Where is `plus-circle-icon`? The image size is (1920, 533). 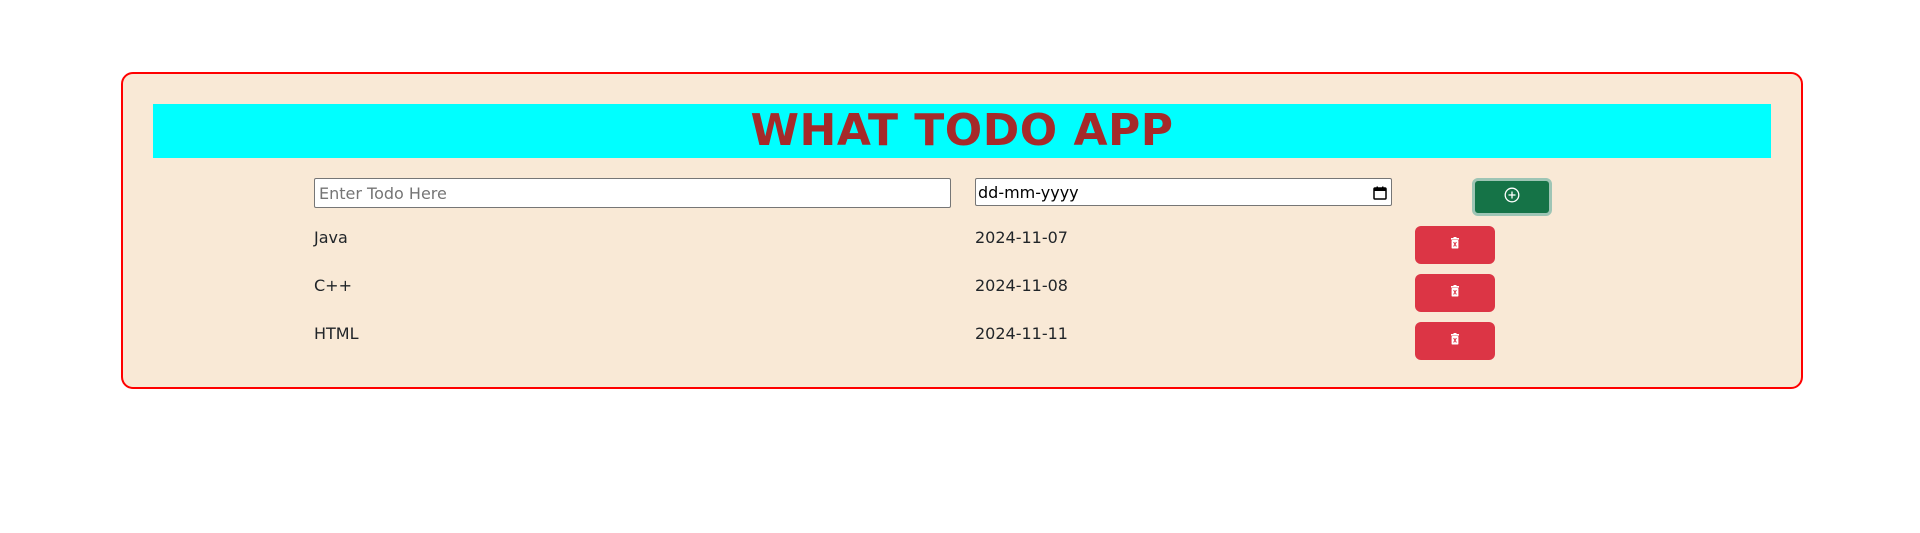 plus-circle-icon is located at coordinates (1512, 197).